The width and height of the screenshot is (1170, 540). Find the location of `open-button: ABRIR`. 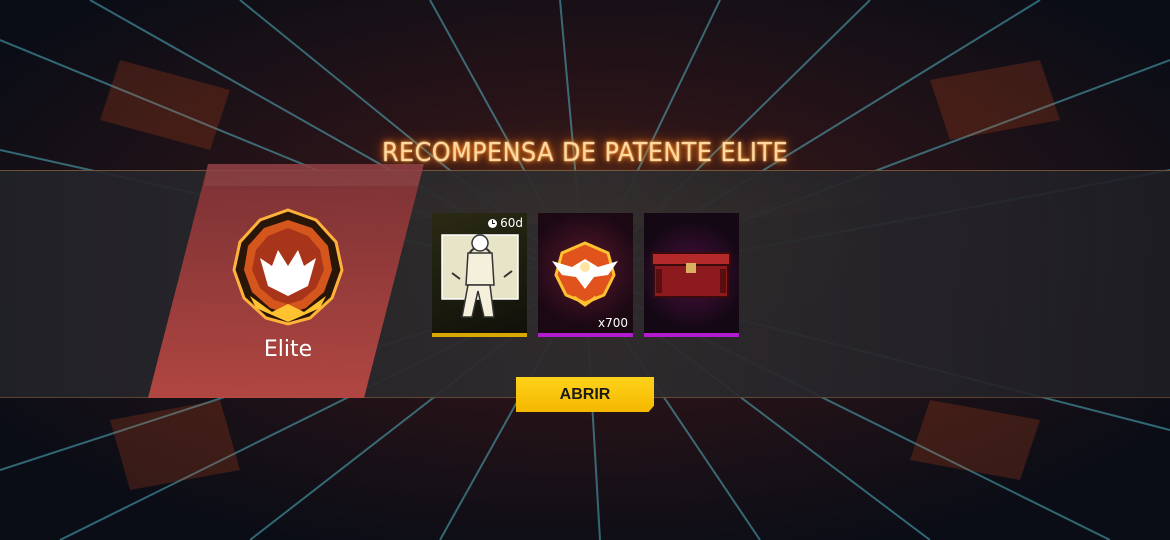

open-button: ABRIR is located at coordinates (585, 394).